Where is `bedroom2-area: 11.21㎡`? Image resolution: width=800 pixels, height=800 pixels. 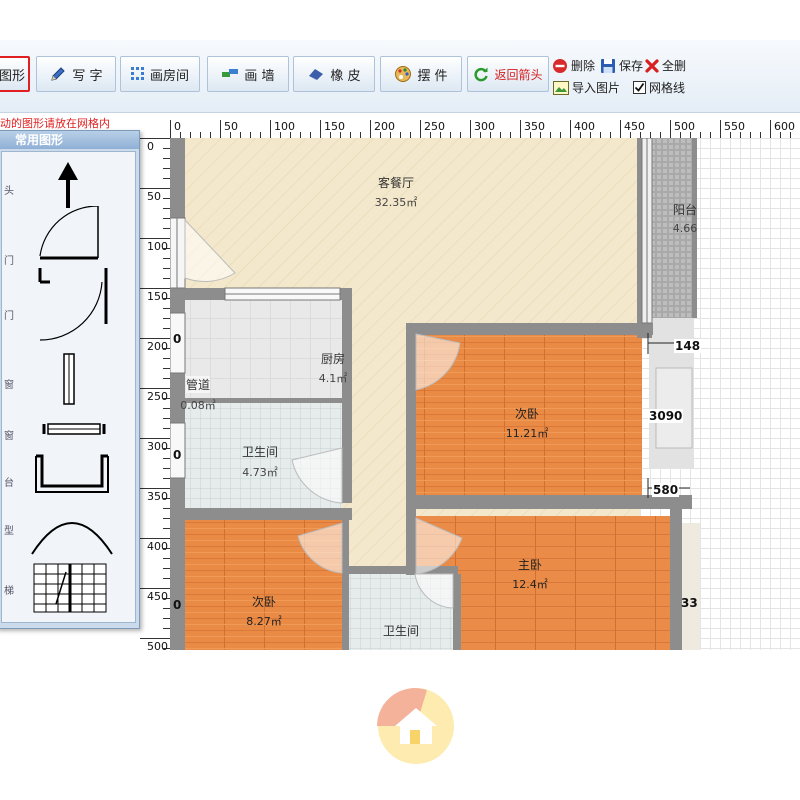
bedroom2-area: 11.21㎡ is located at coordinates (527, 433).